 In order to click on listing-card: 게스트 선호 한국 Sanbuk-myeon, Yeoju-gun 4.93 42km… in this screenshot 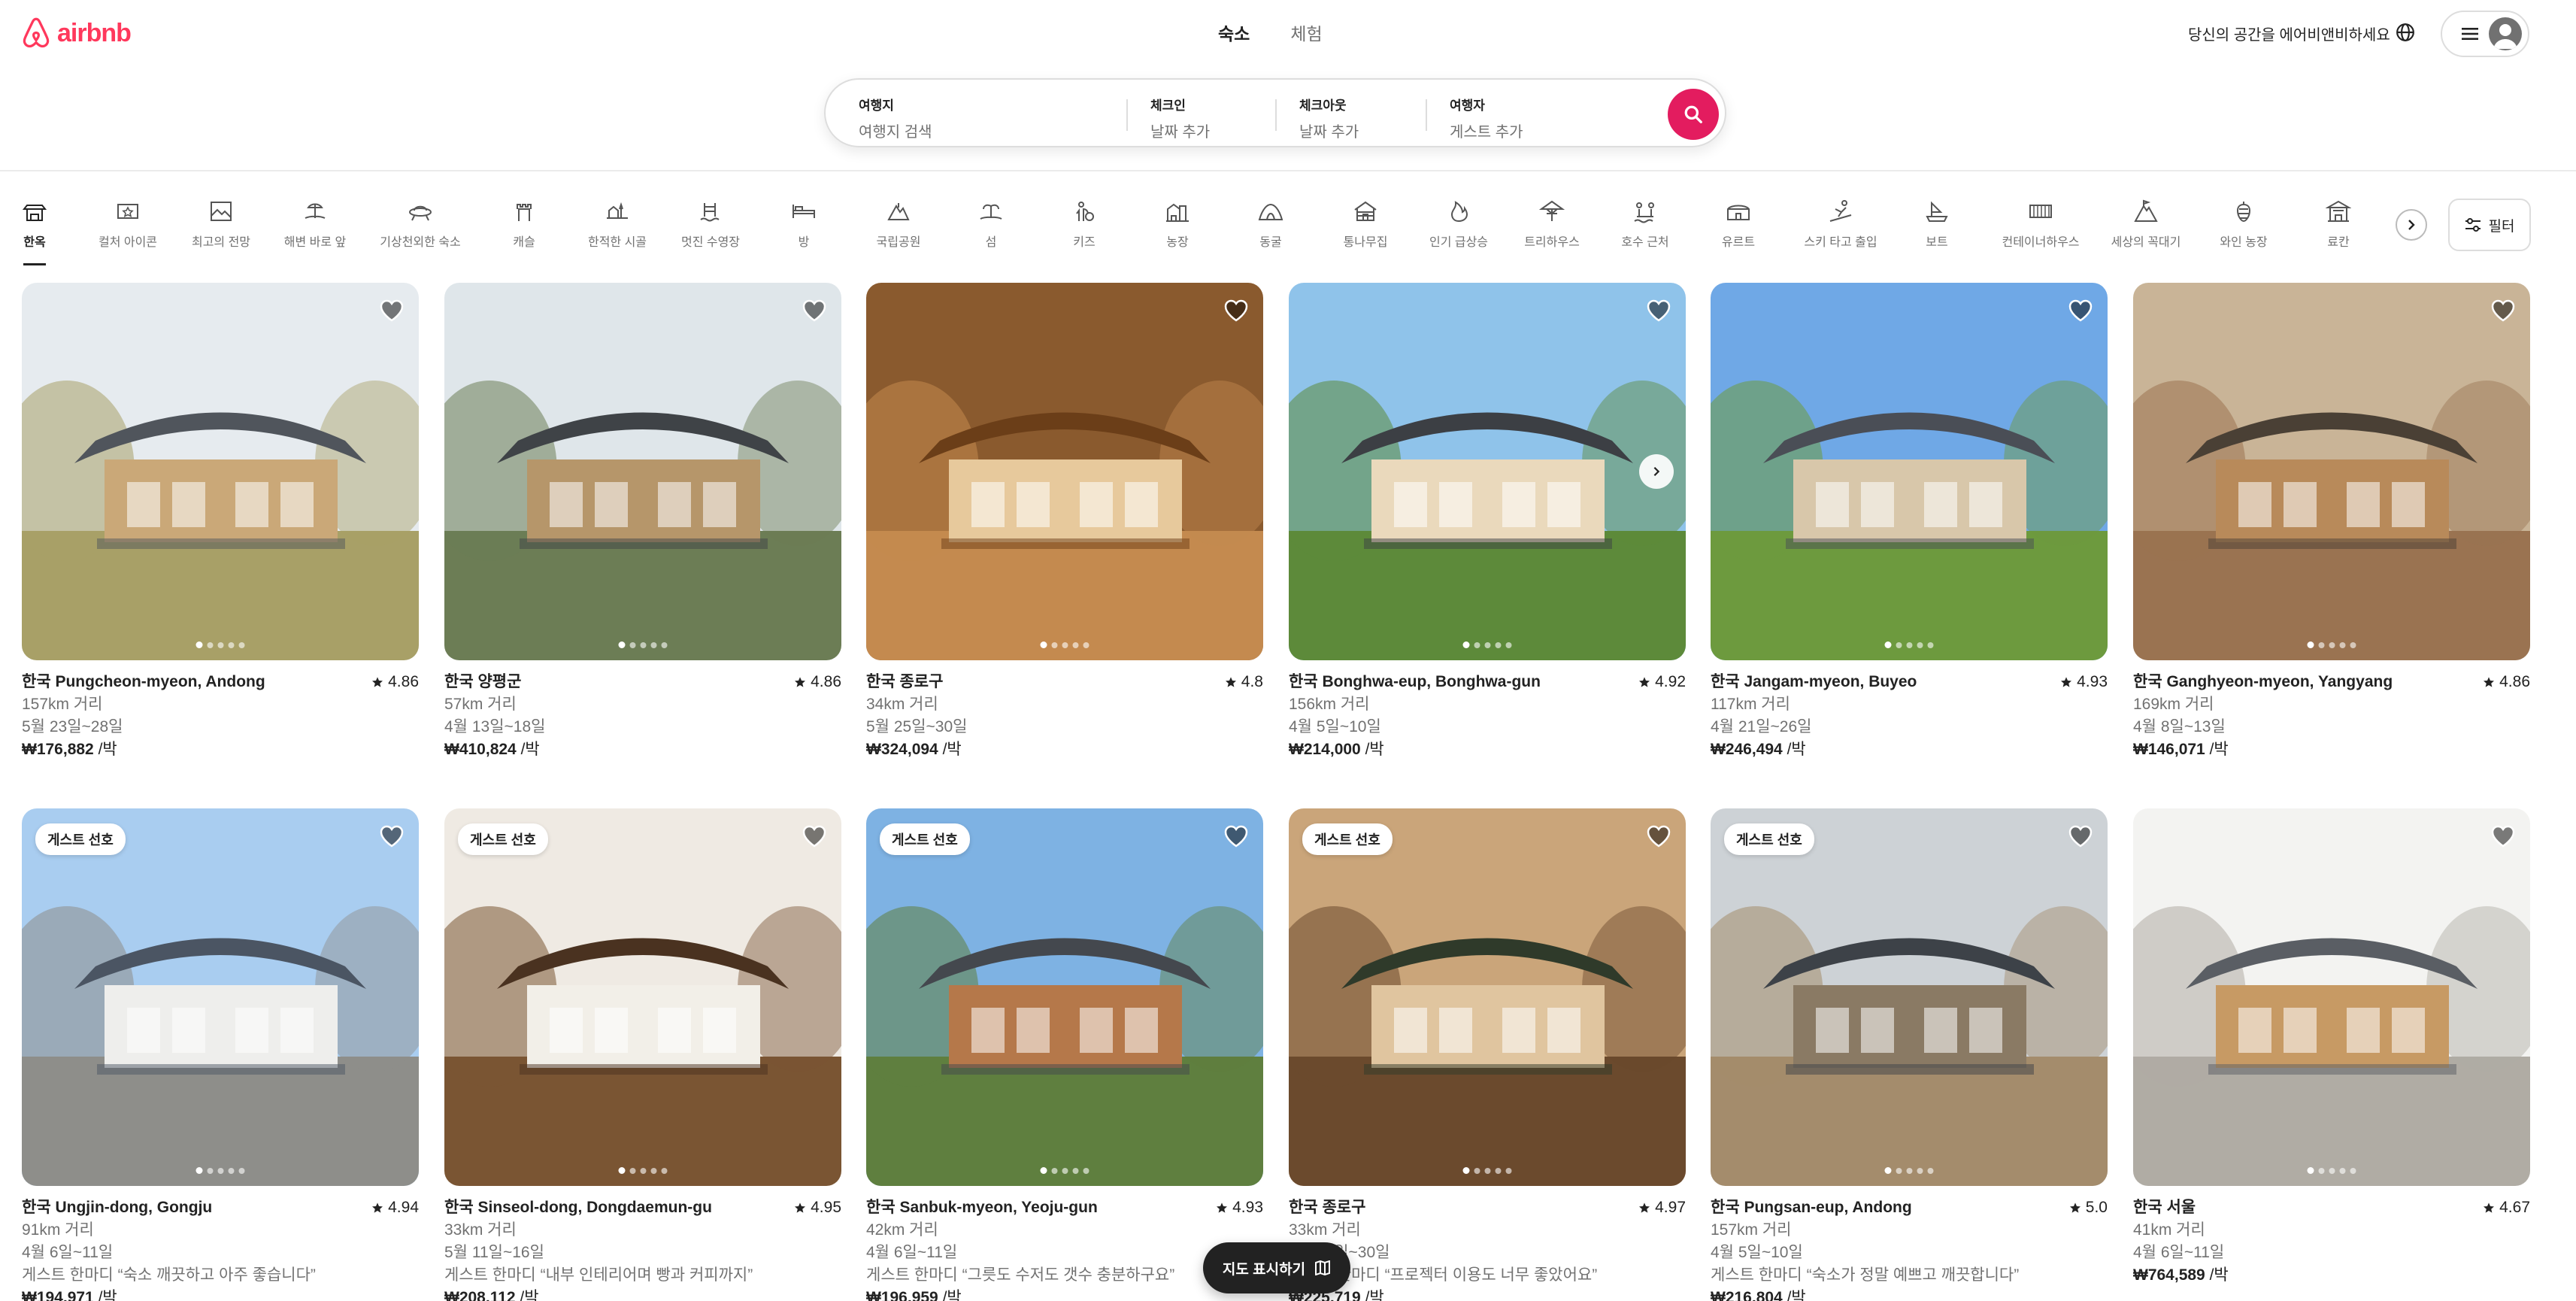, I will do `click(1064, 1054)`.